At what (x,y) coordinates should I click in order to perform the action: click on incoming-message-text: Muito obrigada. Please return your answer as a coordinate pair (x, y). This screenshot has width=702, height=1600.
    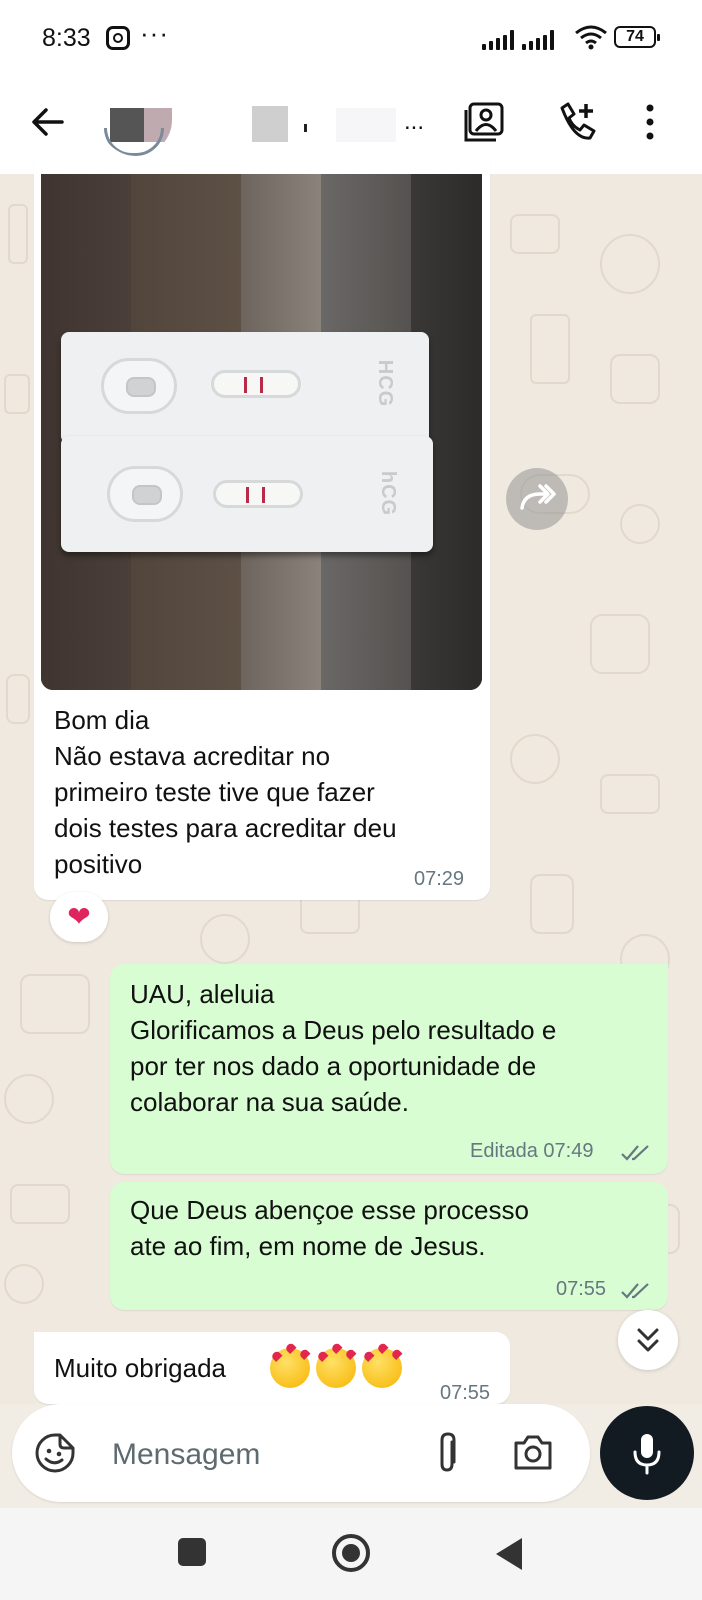
    Looking at the image, I should click on (140, 1368).